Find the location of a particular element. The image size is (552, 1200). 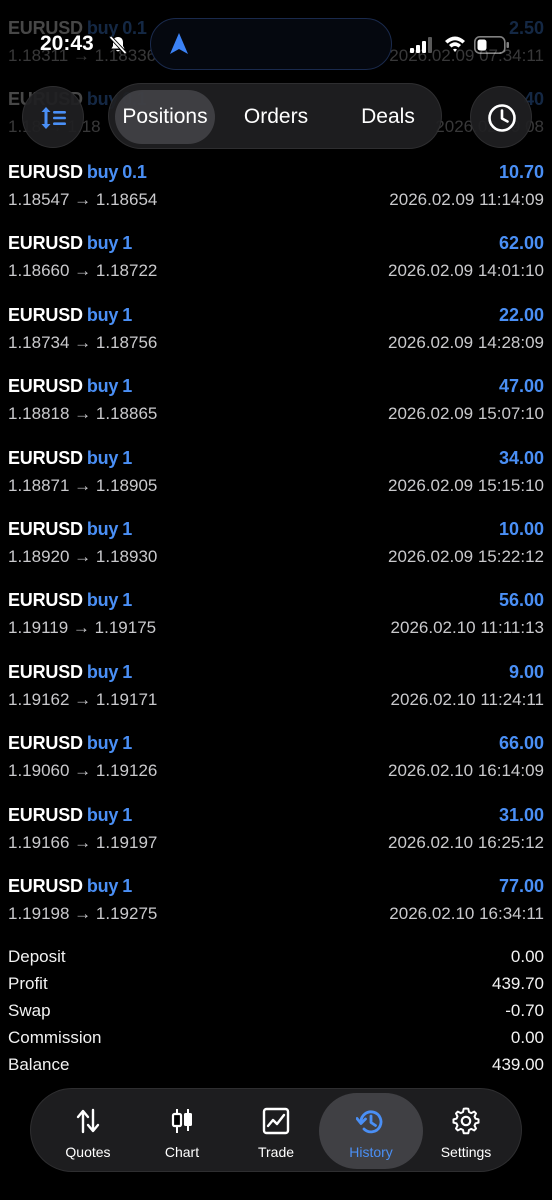

trade-time: 2026.02.09 15:15:10 is located at coordinates (466, 485).